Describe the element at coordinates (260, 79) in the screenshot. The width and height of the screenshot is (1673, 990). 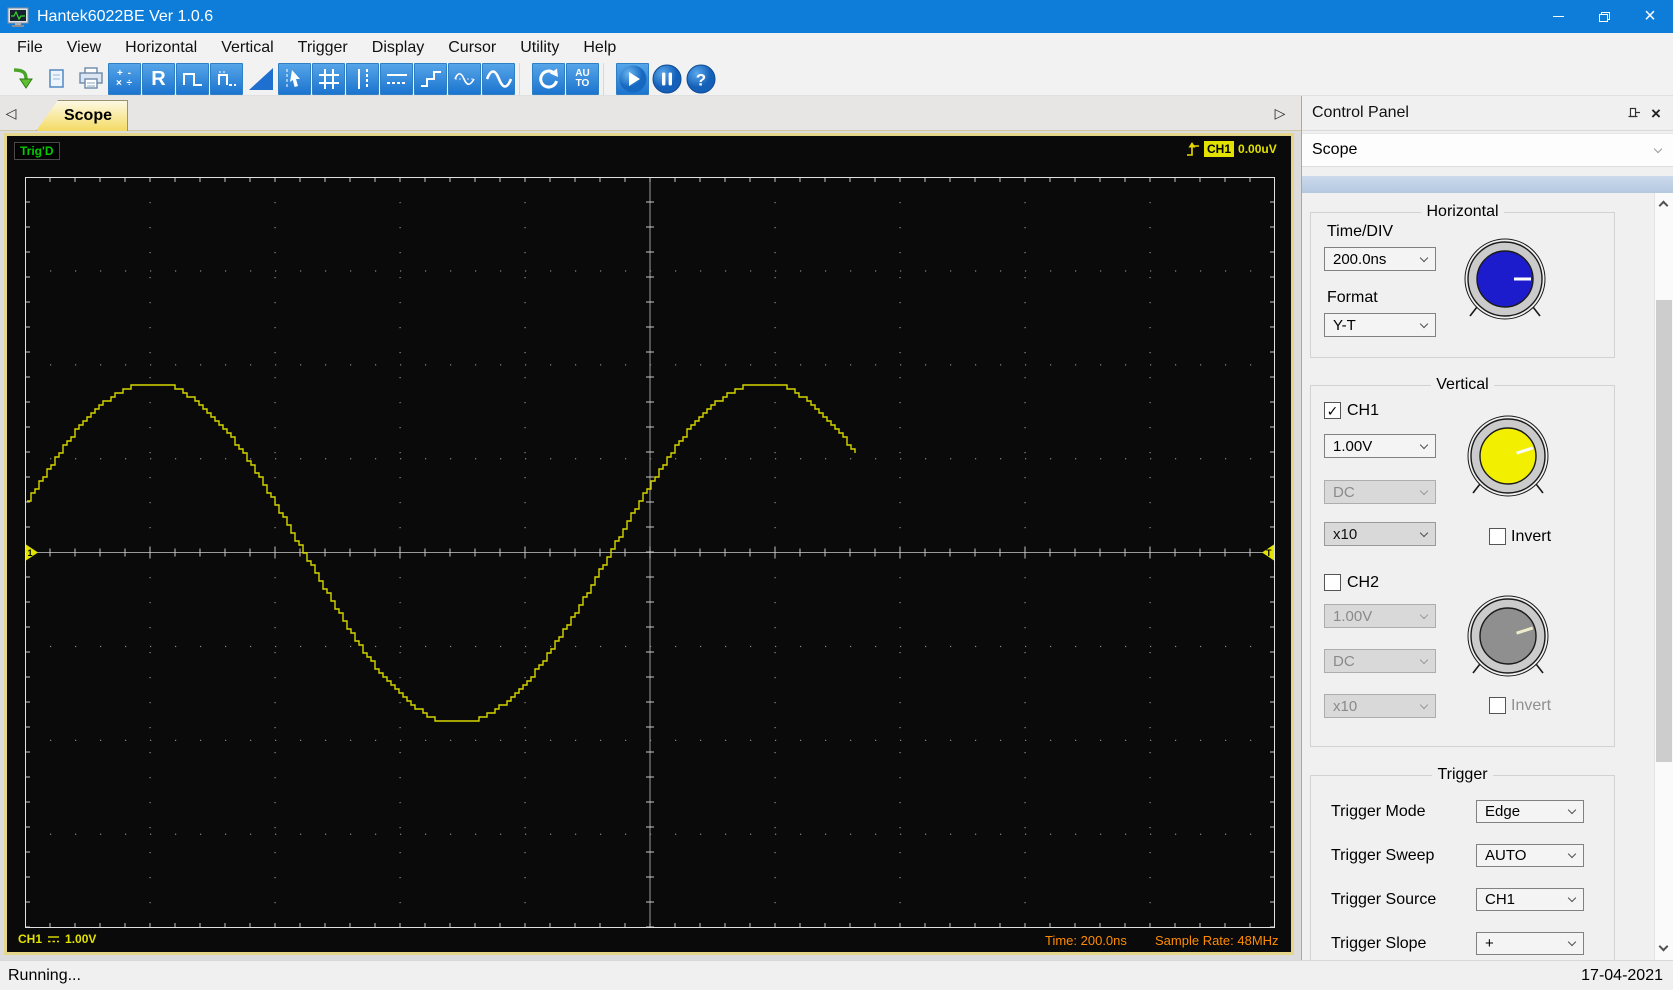
I see `ramp-button` at that location.